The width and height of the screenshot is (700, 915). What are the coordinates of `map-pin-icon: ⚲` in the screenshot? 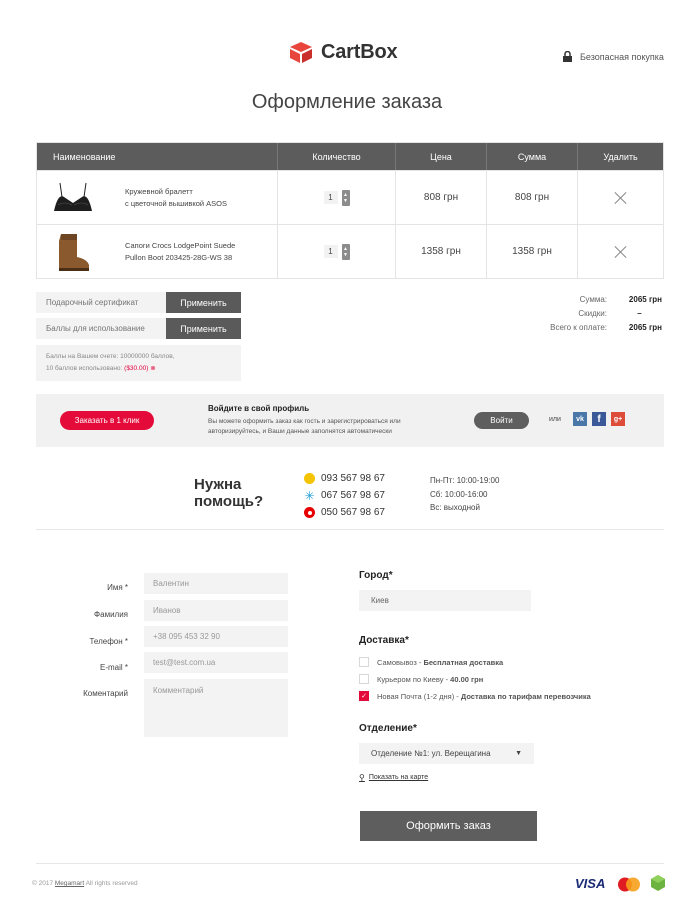 It's located at (362, 777).